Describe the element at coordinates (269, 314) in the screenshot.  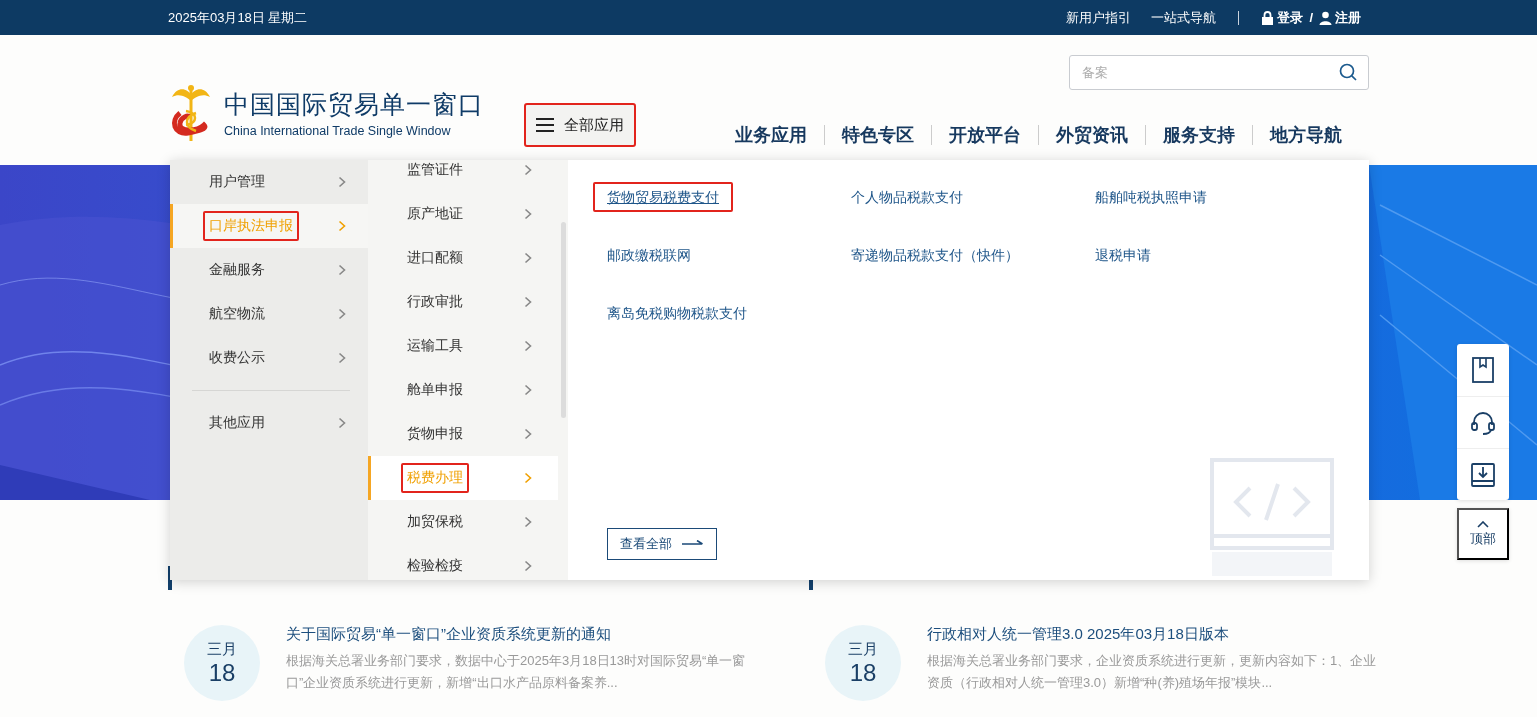
I see `menu-item: 航空物流` at that location.